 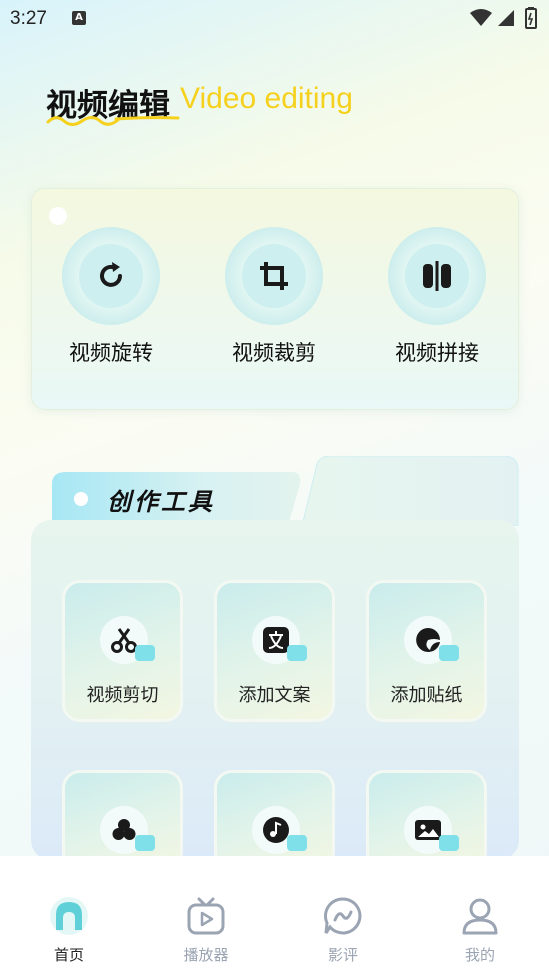 I want to click on profile-icon, so click(x=480, y=916).